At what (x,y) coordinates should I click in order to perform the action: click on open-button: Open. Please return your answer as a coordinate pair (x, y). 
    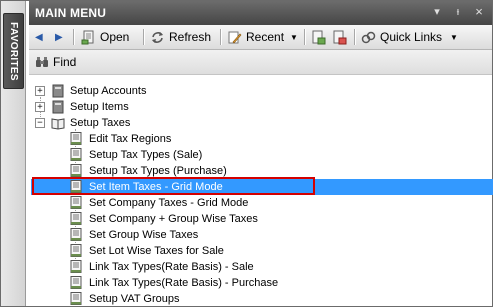
    Looking at the image, I should click on (105, 37).